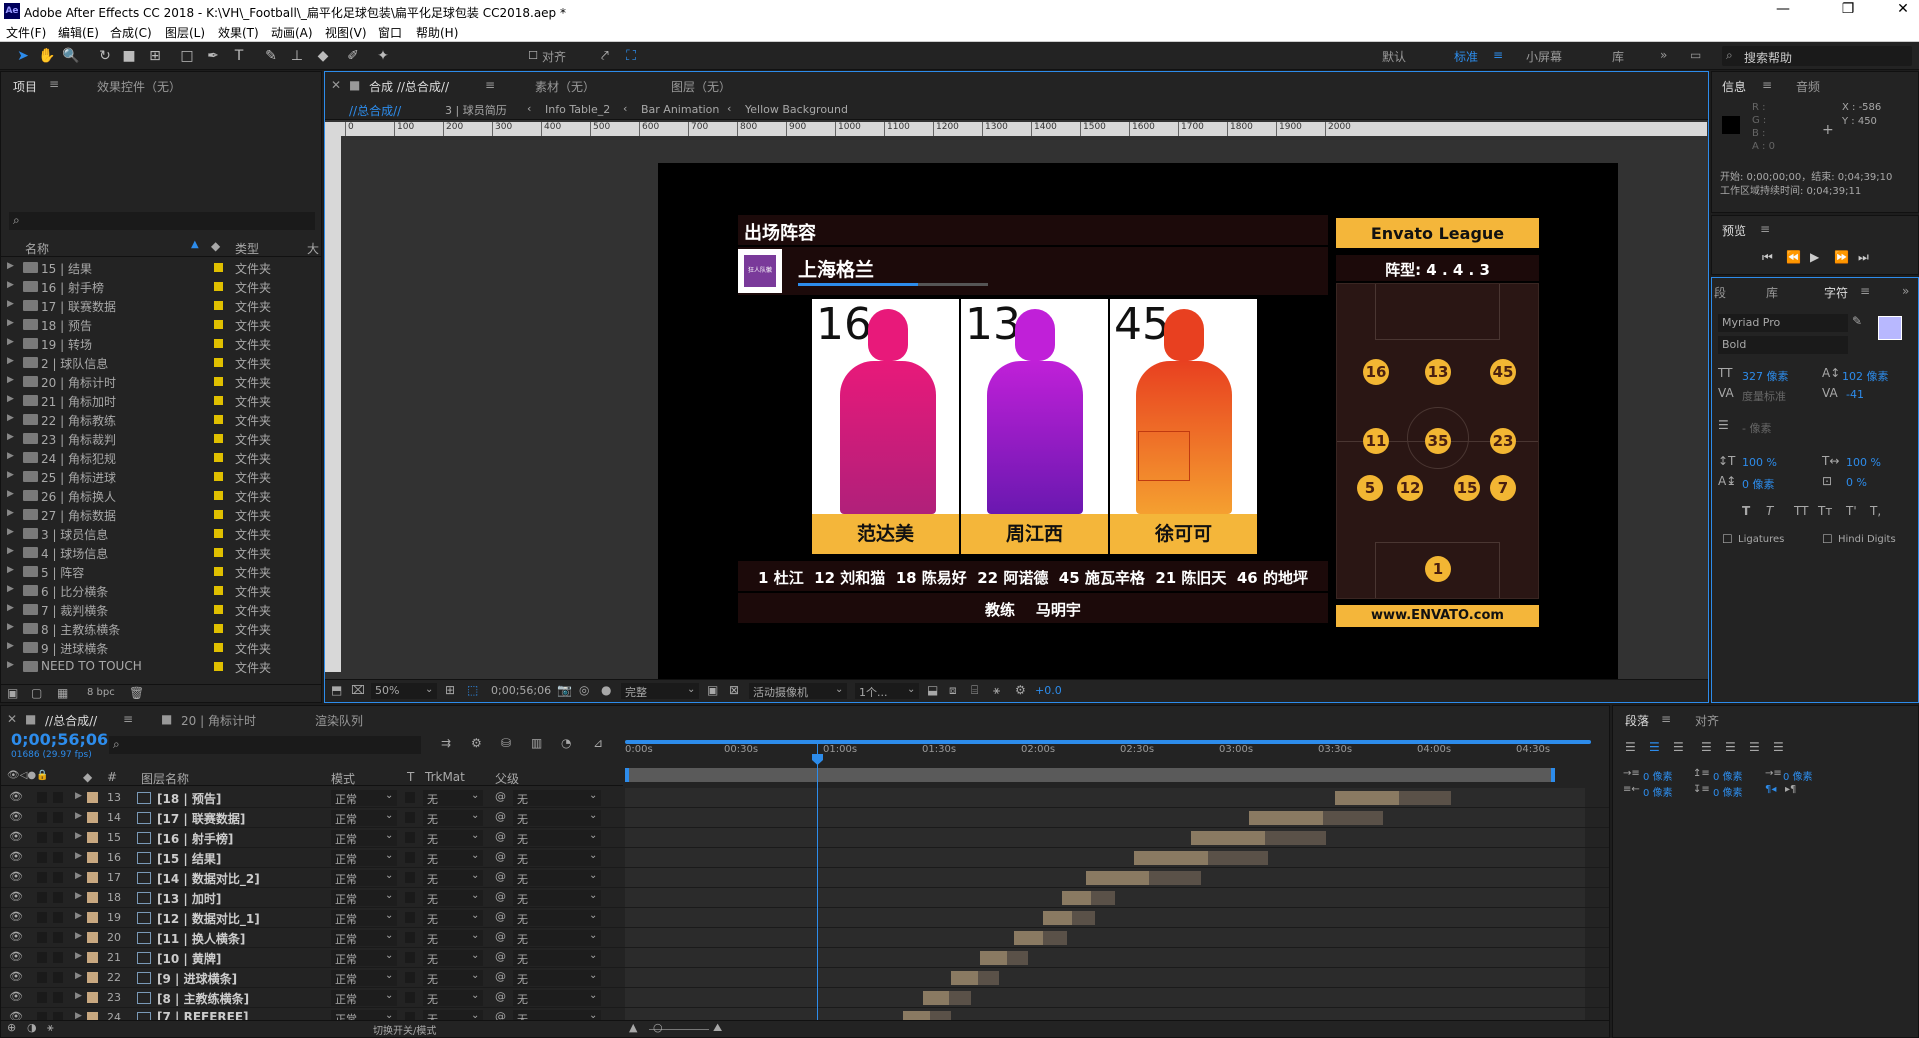 This screenshot has width=1919, height=1038. I want to click on layer-row: 👁 ▶ 20 [11 | 换人横条] 正常 ⌄ 无 ⌄ @ 无 ⌄, so click(805, 938).